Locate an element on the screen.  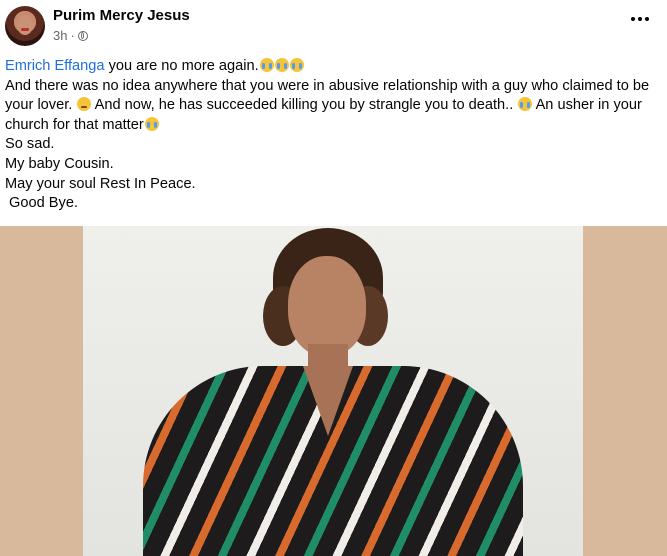
author-avatar is located at coordinates (25, 26).